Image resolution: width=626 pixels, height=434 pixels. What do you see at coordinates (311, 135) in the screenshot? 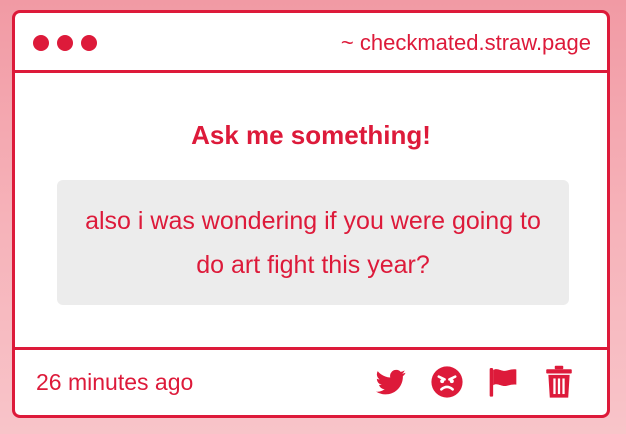
I see `page-title: Ask me something!` at bounding box center [311, 135].